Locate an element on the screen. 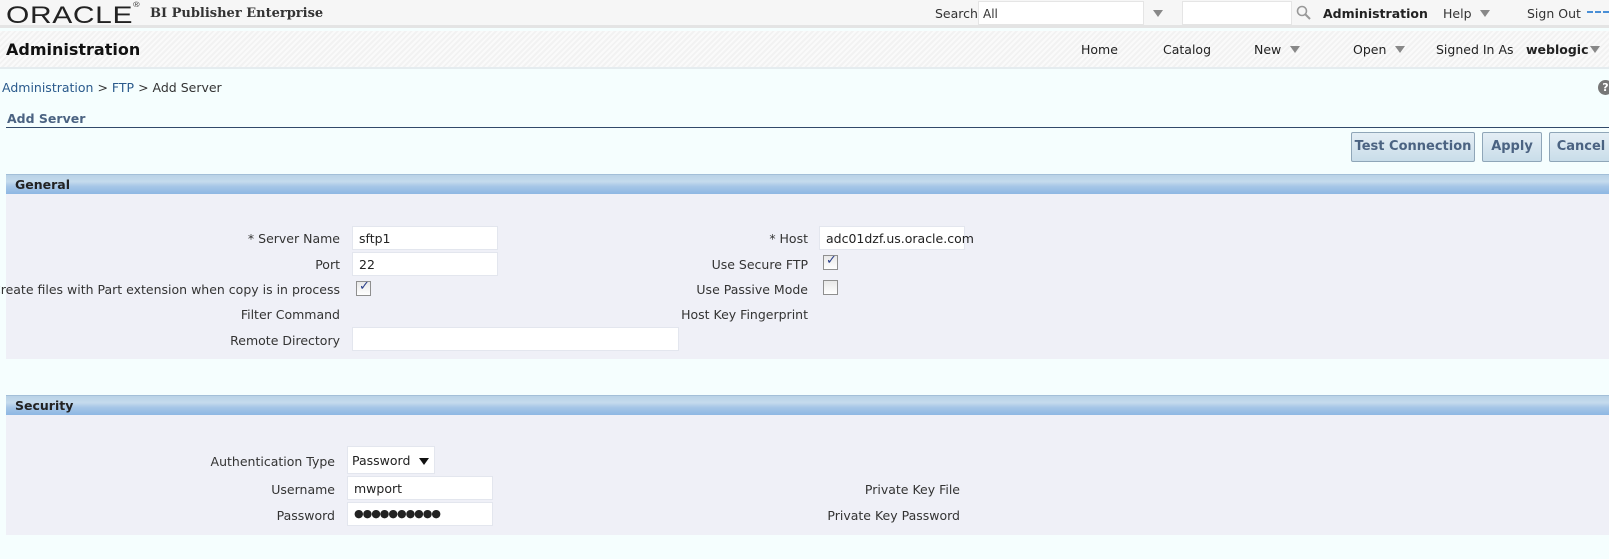 The image size is (1609, 559). user-menu: weblogic is located at coordinates (1557, 49).